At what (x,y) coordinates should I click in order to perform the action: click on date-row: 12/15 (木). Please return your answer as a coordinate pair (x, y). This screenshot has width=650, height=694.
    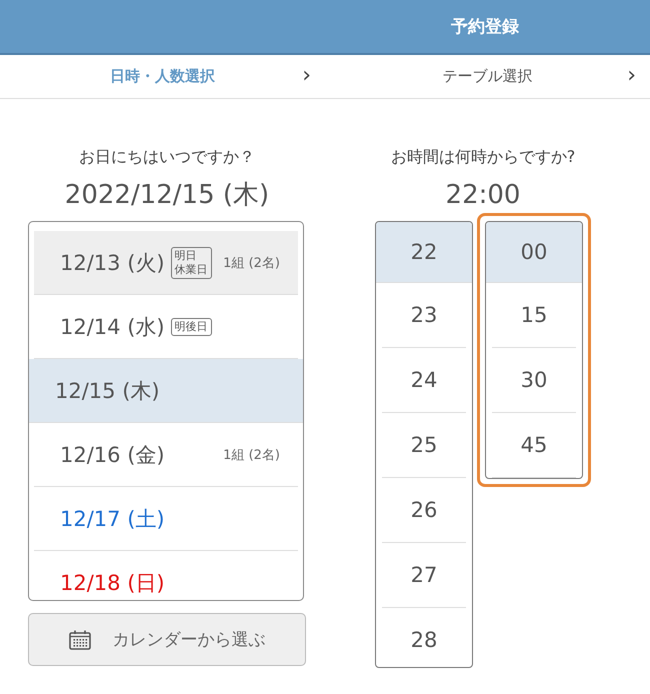
    Looking at the image, I should click on (166, 391).